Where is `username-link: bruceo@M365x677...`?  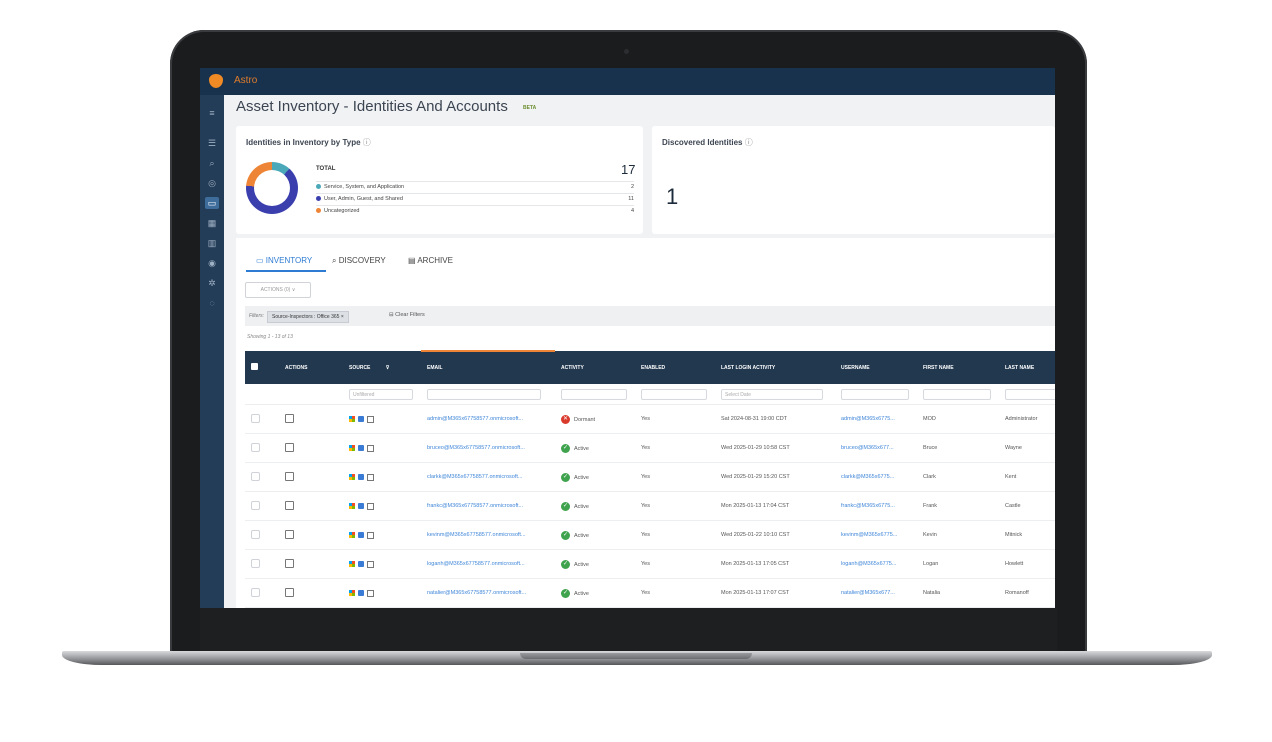
username-link: bruceo@M365x677... is located at coordinates (876, 448).